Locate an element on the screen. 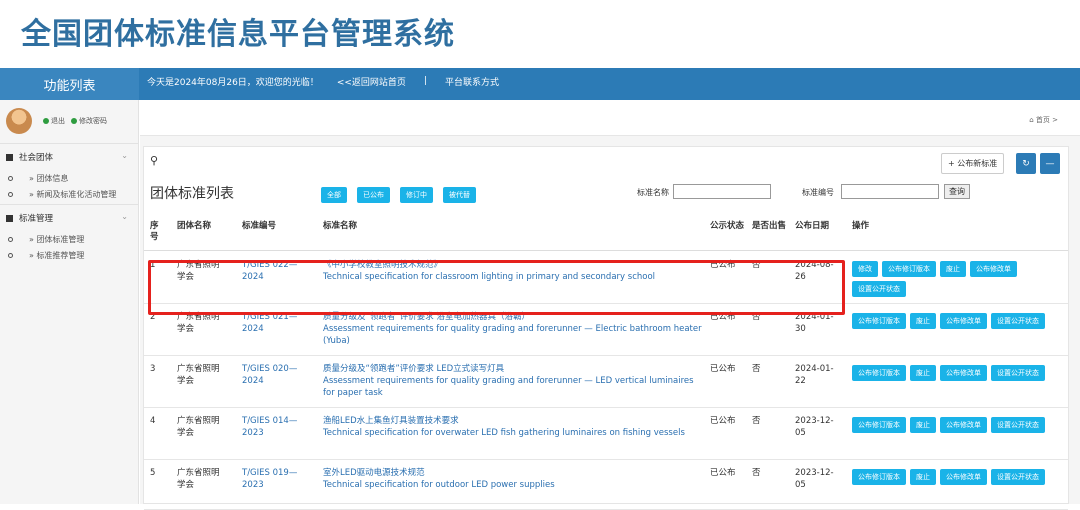 The height and width of the screenshot is (510, 1080). filter-replaced-button: 被代替 is located at coordinates (459, 195).